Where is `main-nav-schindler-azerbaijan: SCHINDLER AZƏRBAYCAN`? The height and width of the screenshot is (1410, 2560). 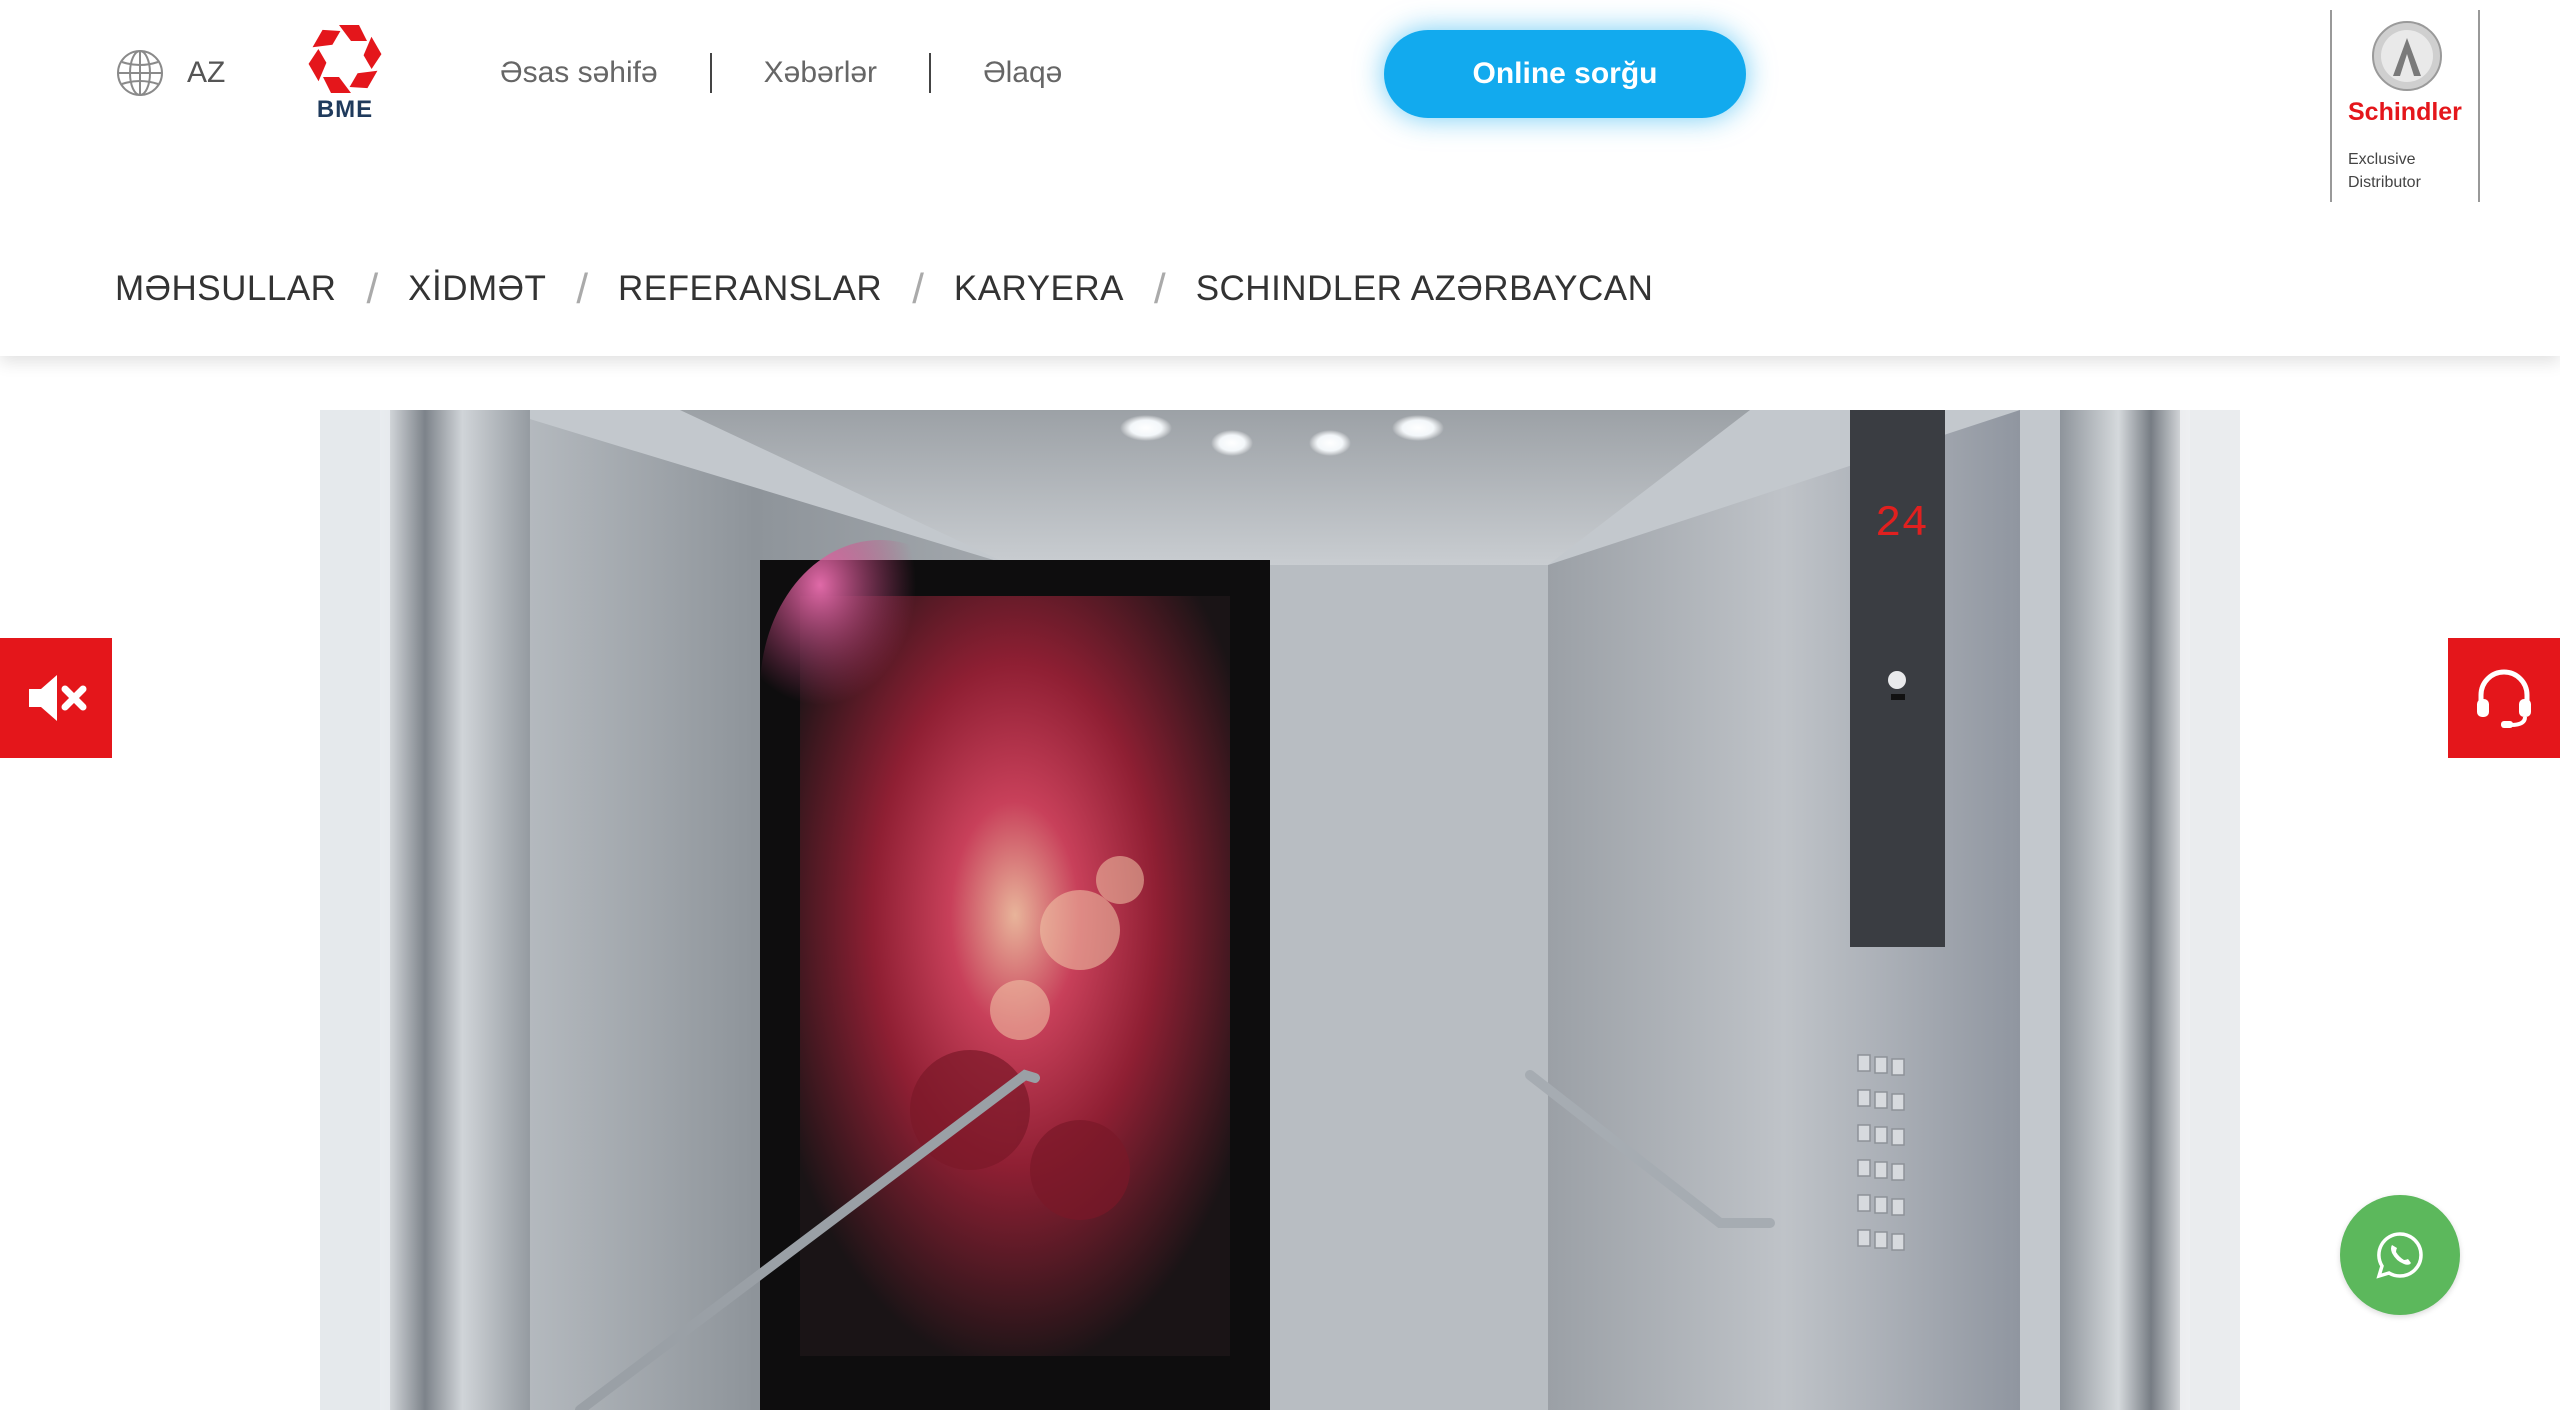
main-nav-schindler-azerbaijan: SCHINDLER AZƏRBAYCAN is located at coordinates (1425, 289).